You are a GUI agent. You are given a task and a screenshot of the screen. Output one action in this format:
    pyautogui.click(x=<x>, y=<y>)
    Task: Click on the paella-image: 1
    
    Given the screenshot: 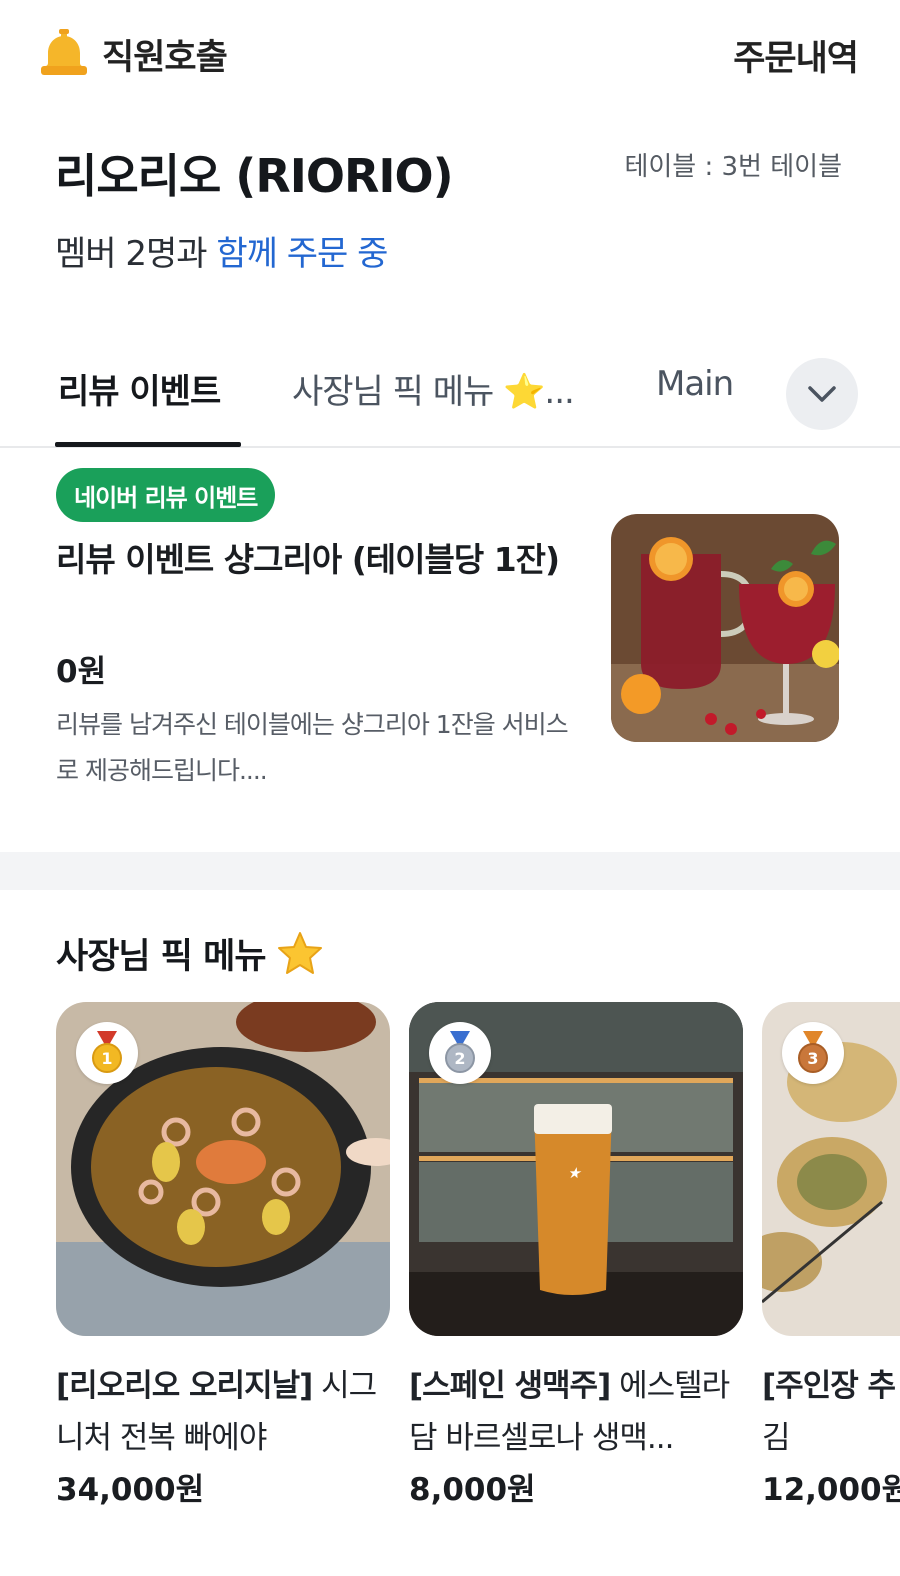 What is the action you would take?
    pyautogui.click(x=223, y=1169)
    